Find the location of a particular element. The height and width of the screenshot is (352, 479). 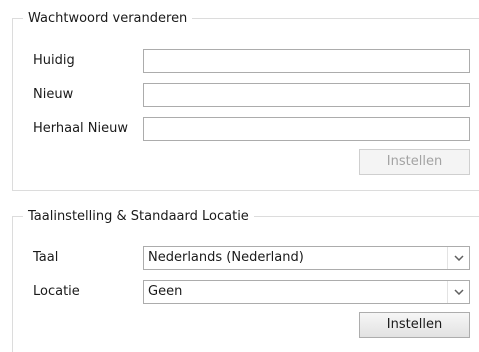

location-select: Geen is located at coordinates (306, 292).